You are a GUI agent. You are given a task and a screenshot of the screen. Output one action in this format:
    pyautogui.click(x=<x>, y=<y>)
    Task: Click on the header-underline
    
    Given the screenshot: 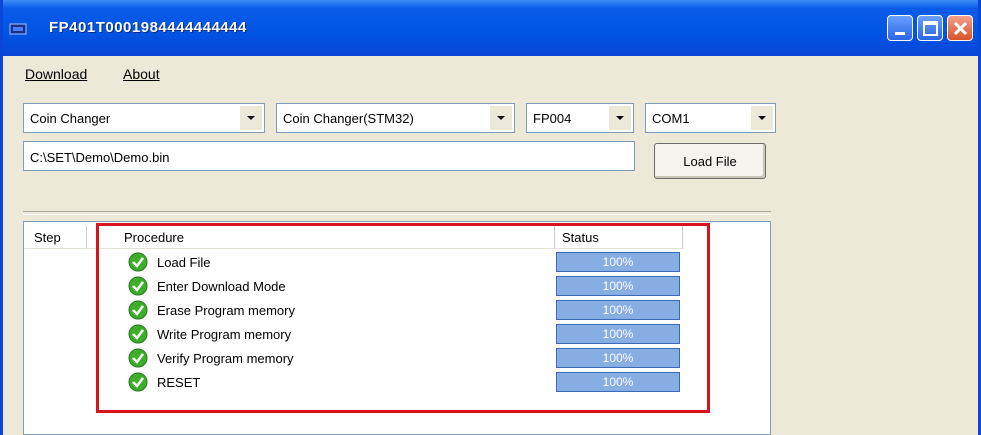 What is the action you would take?
    pyautogui.click(x=354, y=248)
    